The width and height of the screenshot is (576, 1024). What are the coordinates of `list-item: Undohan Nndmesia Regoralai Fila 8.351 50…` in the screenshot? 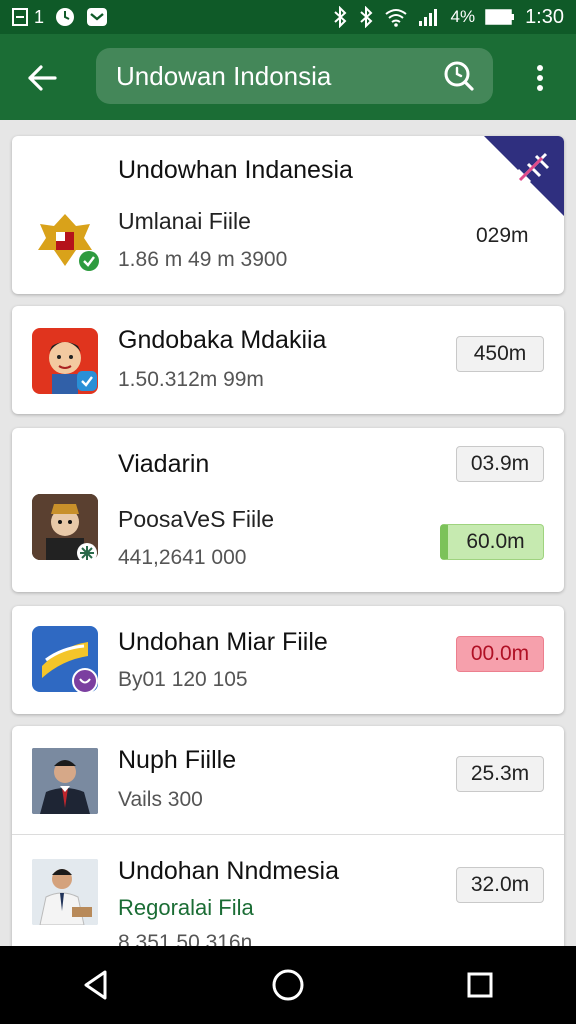 It's located at (288, 890).